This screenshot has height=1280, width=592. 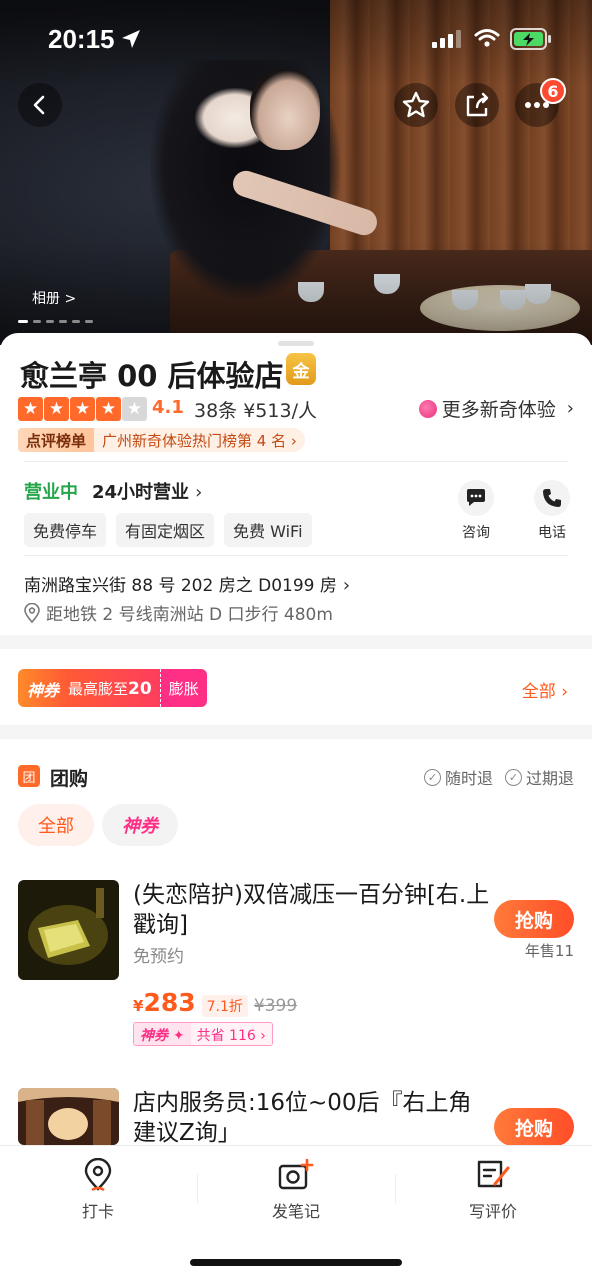 I want to click on edit-review-icon, so click(x=493, y=1174).